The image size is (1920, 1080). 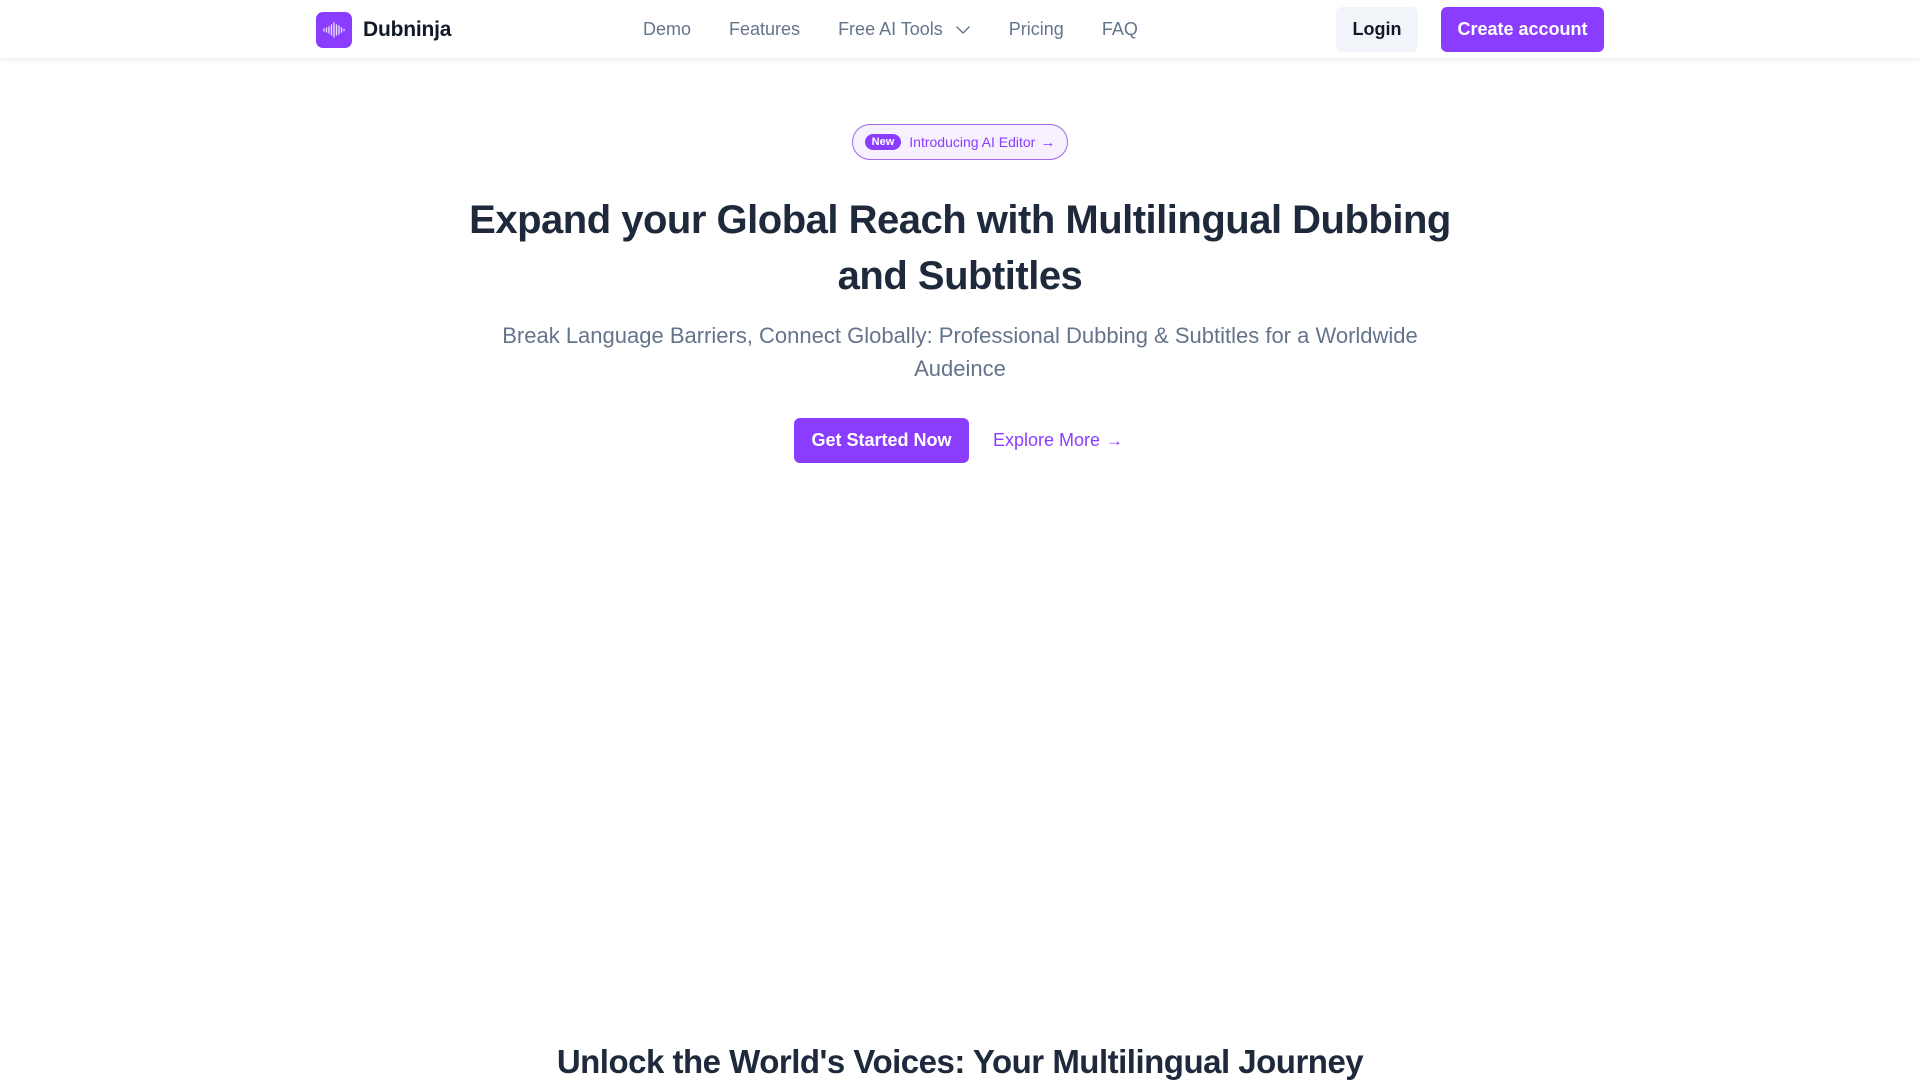 I want to click on announcement-text: Introducing AI Editor, so click(x=972, y=142).